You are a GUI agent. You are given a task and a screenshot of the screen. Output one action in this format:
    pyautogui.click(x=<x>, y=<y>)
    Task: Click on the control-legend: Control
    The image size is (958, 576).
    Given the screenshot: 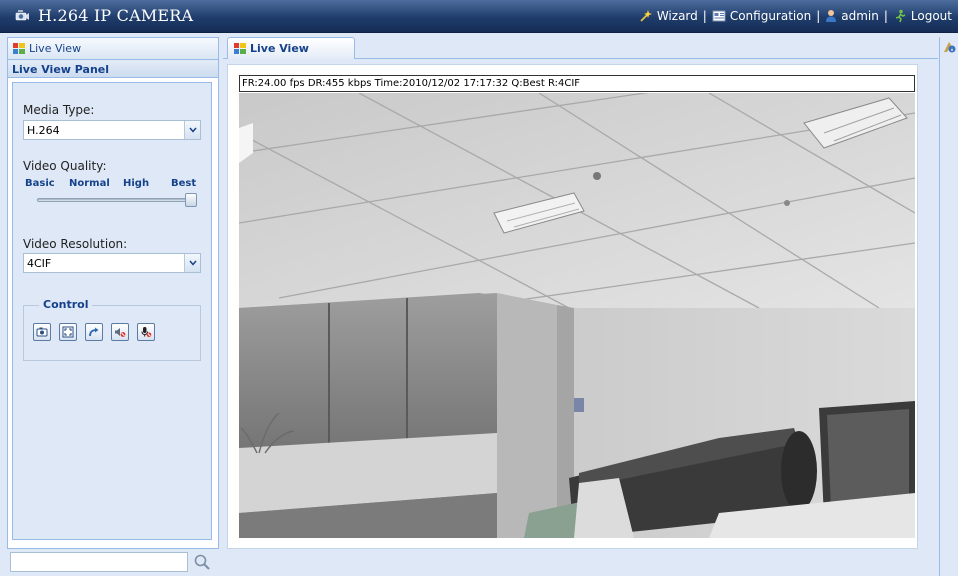 What is the action you would take?
    pyautogui.click(x=66, y=304)
    